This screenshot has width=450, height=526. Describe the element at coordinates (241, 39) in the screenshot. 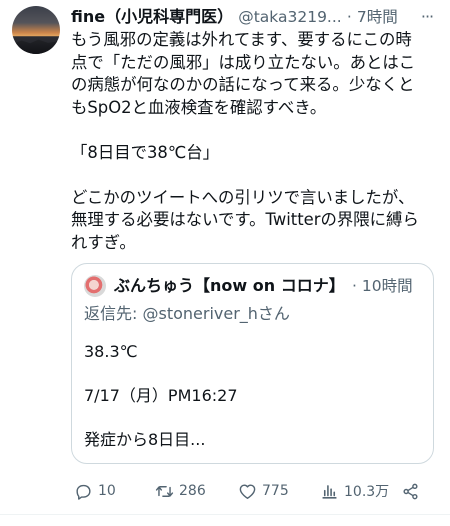

I see `tweet-line: もう風邪の定義は外れてます、要するにこの時` at that location.